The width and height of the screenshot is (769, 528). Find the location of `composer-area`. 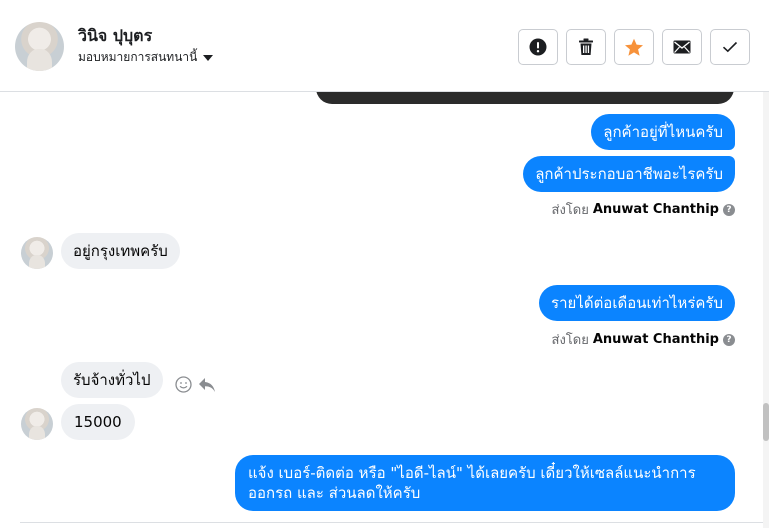

composer-area is located at coordinates (391, 525).